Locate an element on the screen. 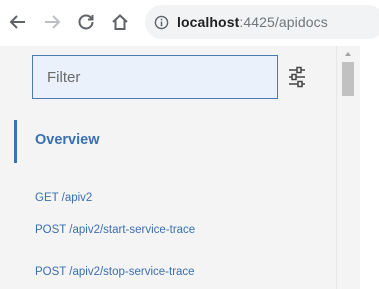 The width and height of the screenshot is (379, 289). sidebar-scrollbar is located at coordinates (348, 167).